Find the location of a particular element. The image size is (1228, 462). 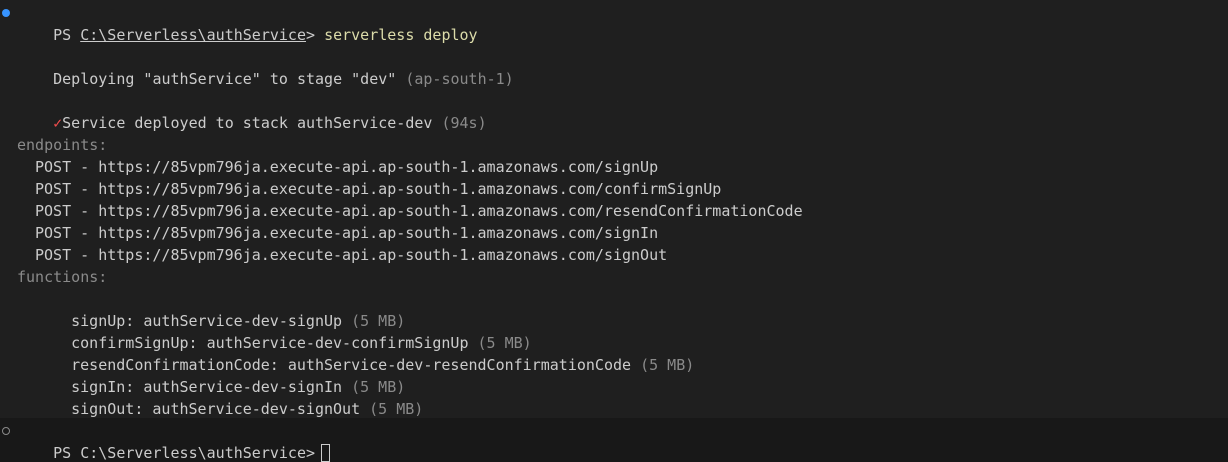

prompt-path-link: C:\Serverless\authService is located at coordinates (193, 35).